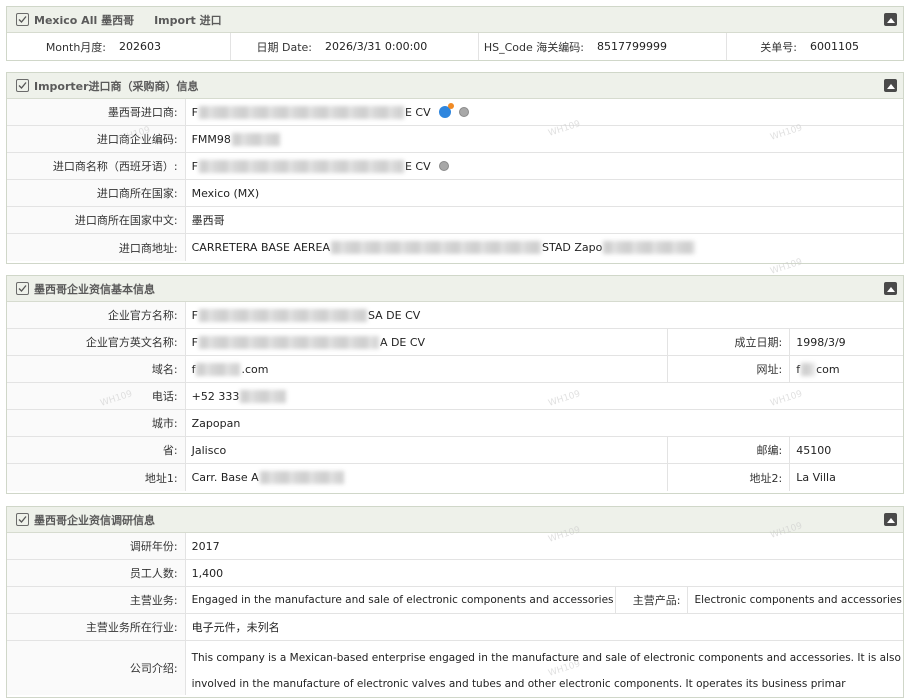  I want to click on main-products-value: Electronic components and accessories, so click(795, 600).